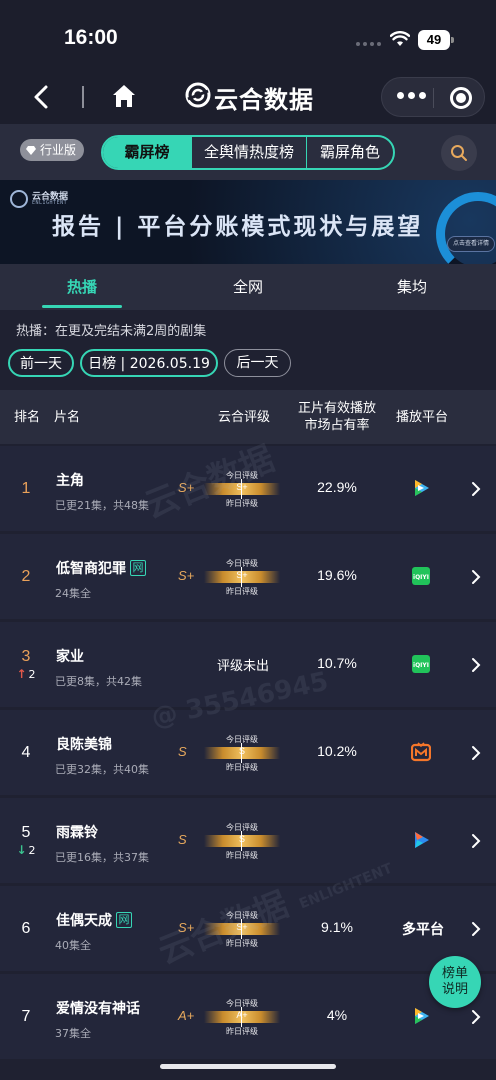 This screenshot has height=1080, width=496. Describe the element at coordinates (21, 850) in the screenshot. I see `rank-down-arrow-icon: ↓` at that location.